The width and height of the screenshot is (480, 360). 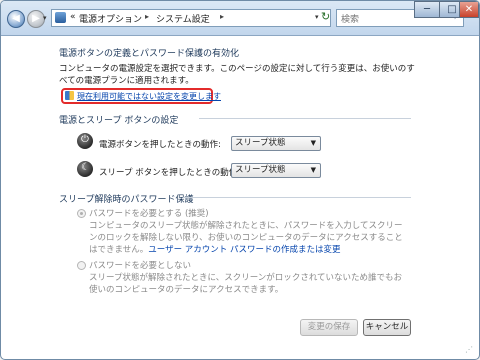 I want to click on sleep-button-action-value: スリープ状態, so click(x=260, y=170).